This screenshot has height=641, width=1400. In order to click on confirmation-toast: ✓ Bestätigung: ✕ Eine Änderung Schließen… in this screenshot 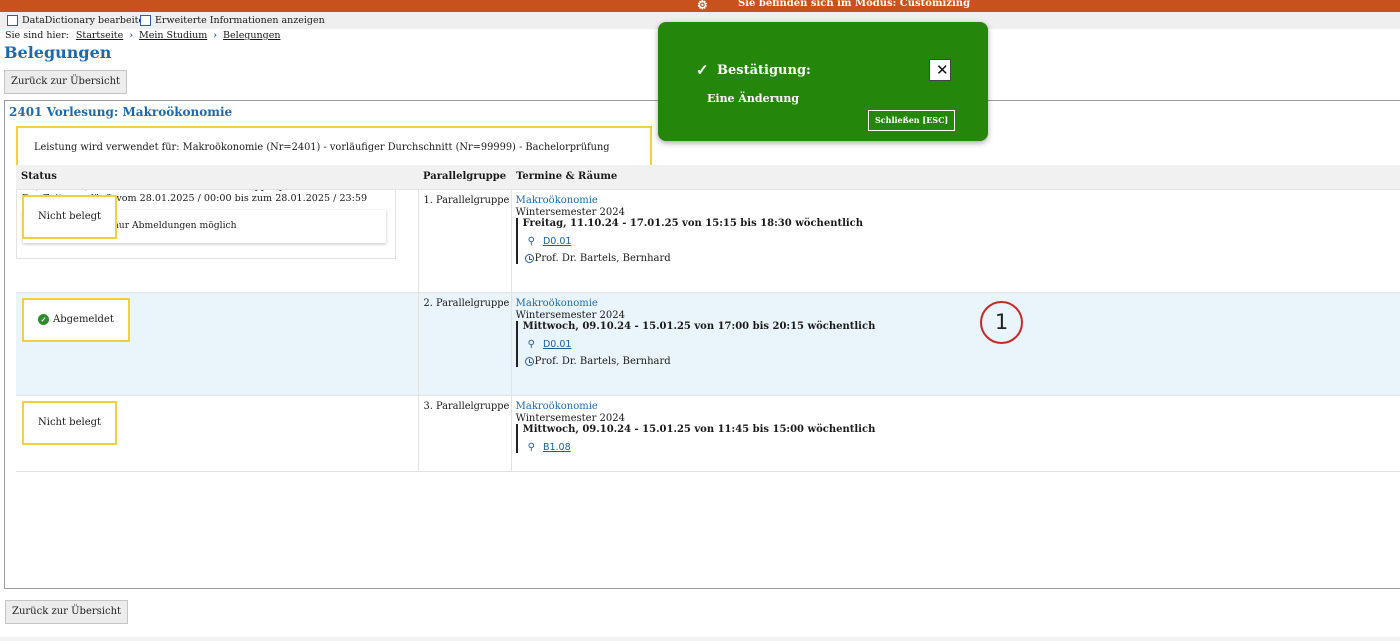, I will do `click(823, 81)`.